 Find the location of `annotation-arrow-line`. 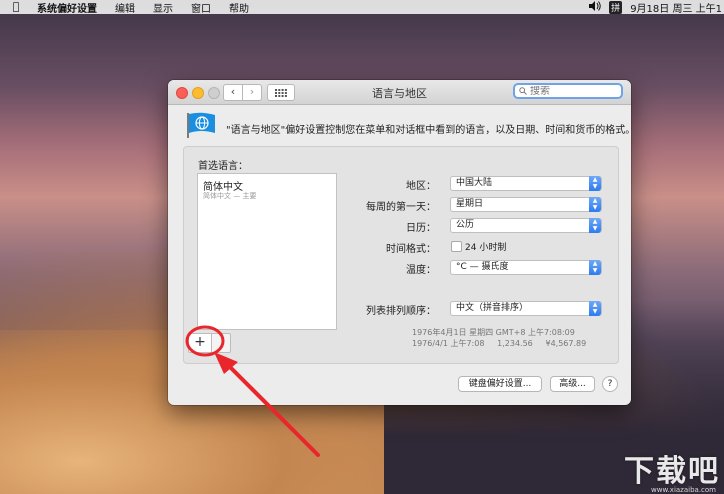

annotation-arrow-line is located at coordinates (272, 409).